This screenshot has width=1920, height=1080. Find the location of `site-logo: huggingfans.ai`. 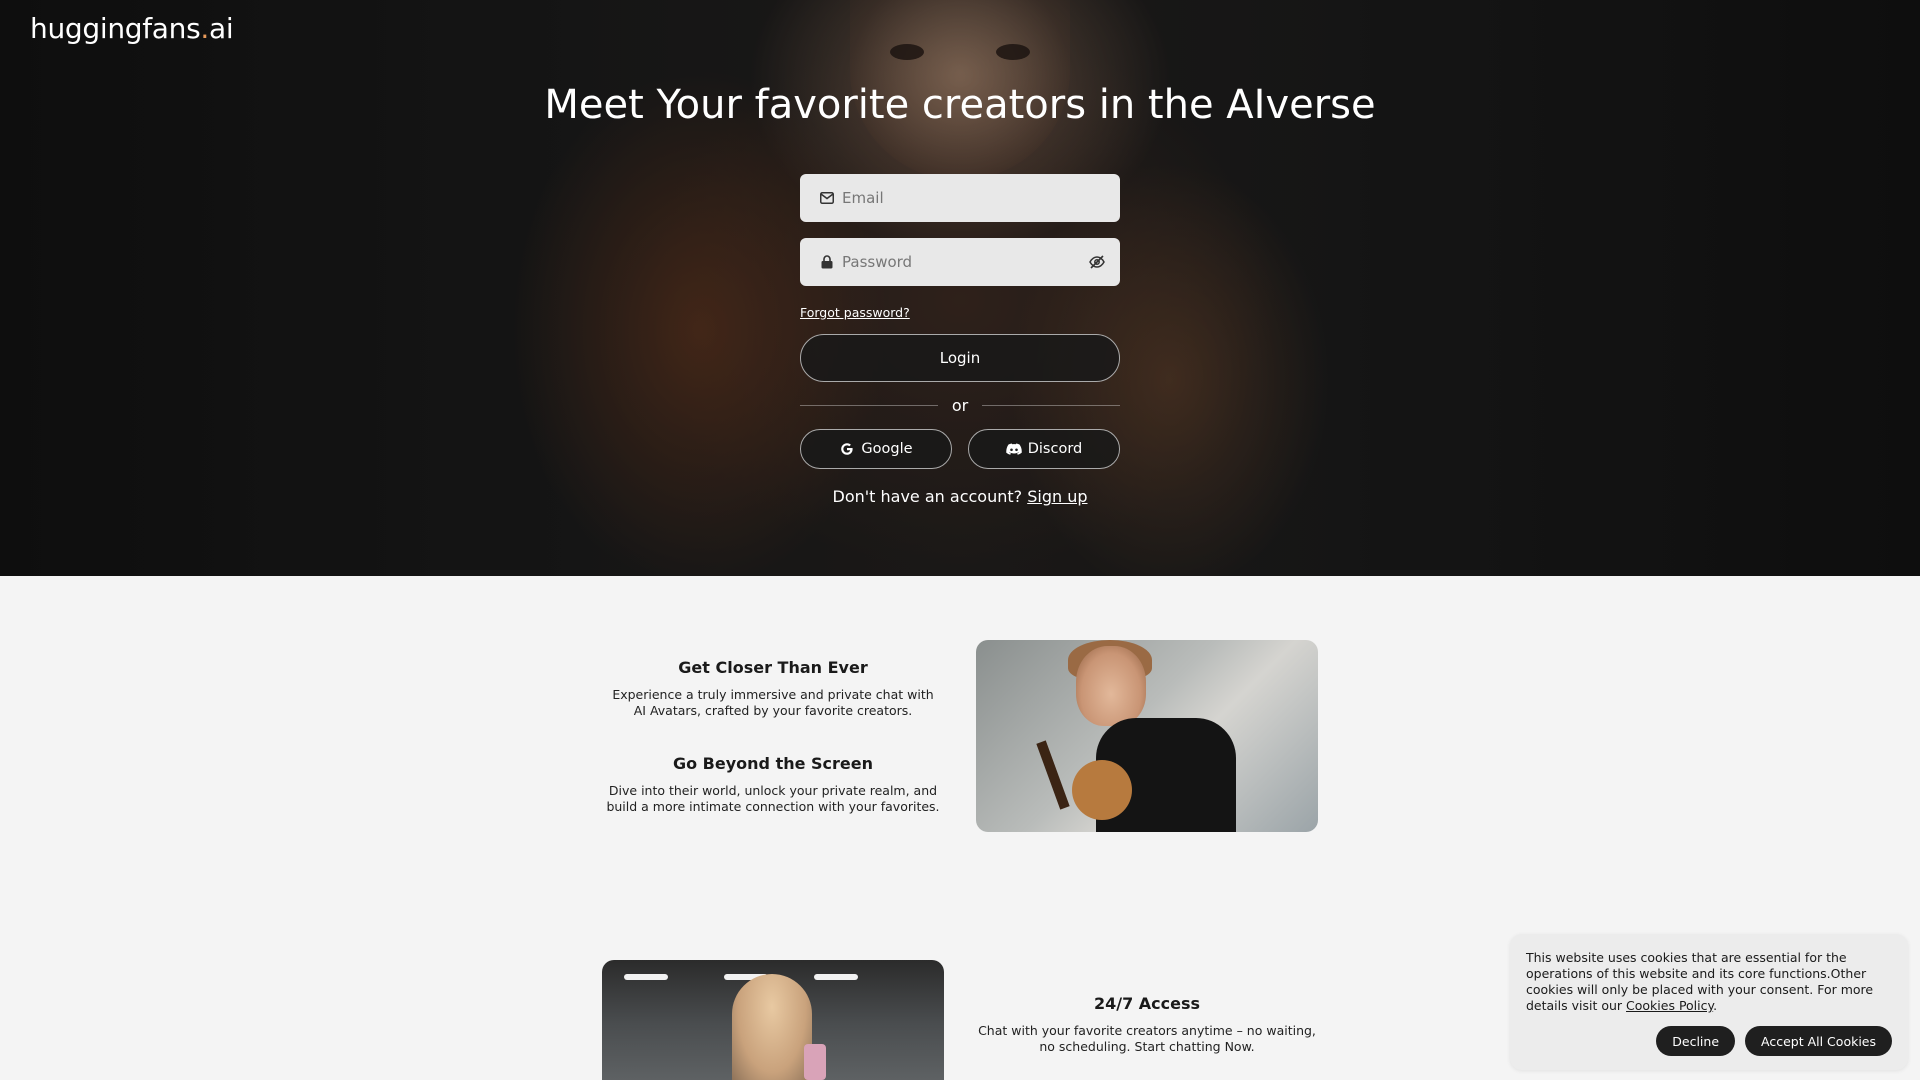

site-logo: huggingfans.ai is located at coordinates (132, 28).